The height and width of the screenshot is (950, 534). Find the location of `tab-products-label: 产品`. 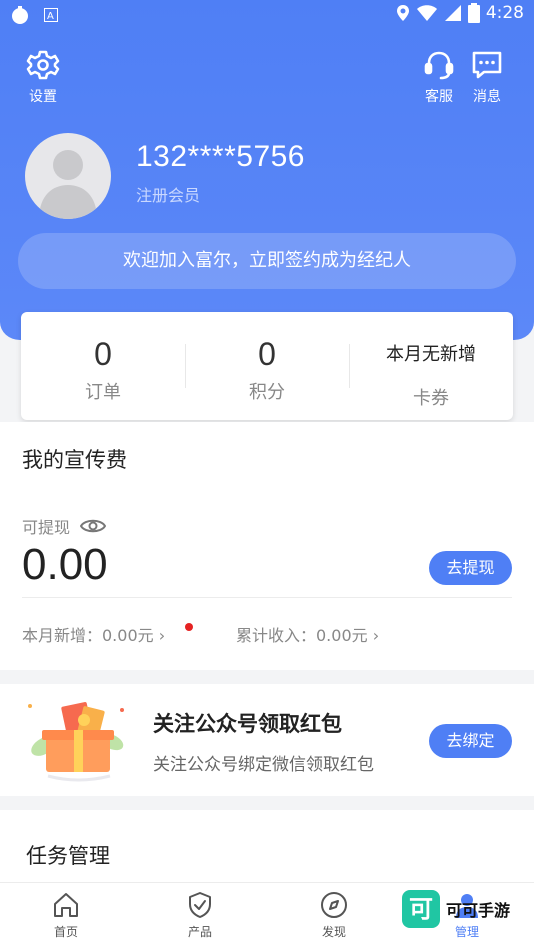

tab-products-label: 产品 is located at coordinates (199, 932).